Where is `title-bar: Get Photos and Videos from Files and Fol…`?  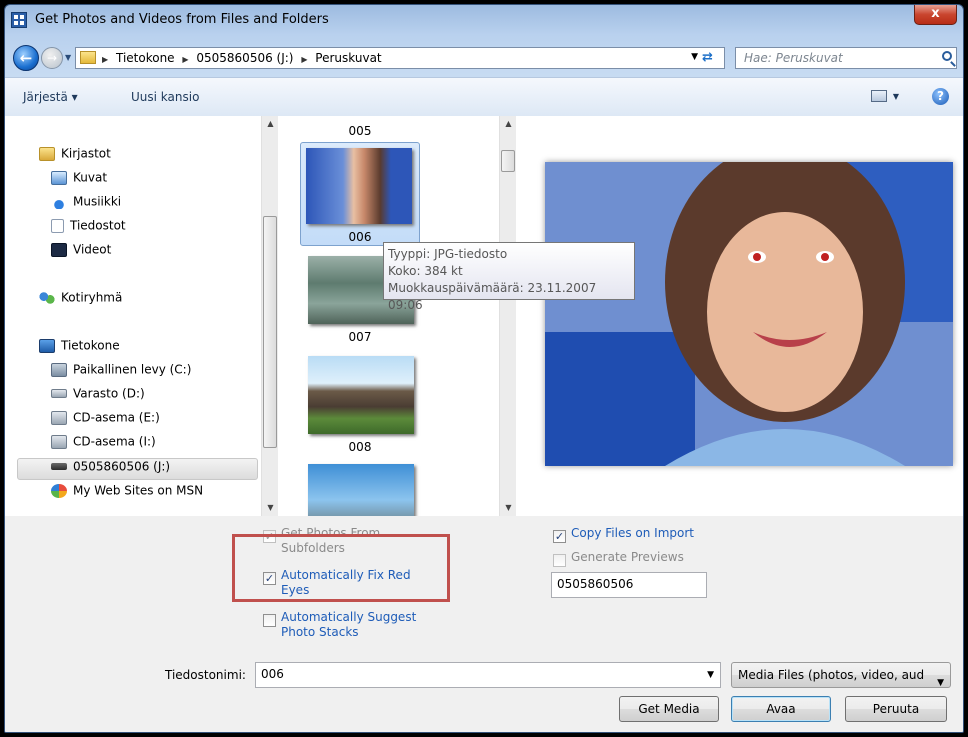
title-bar: Get Photos and Videos from Files and Fol… is located at coordinates (484, 20).